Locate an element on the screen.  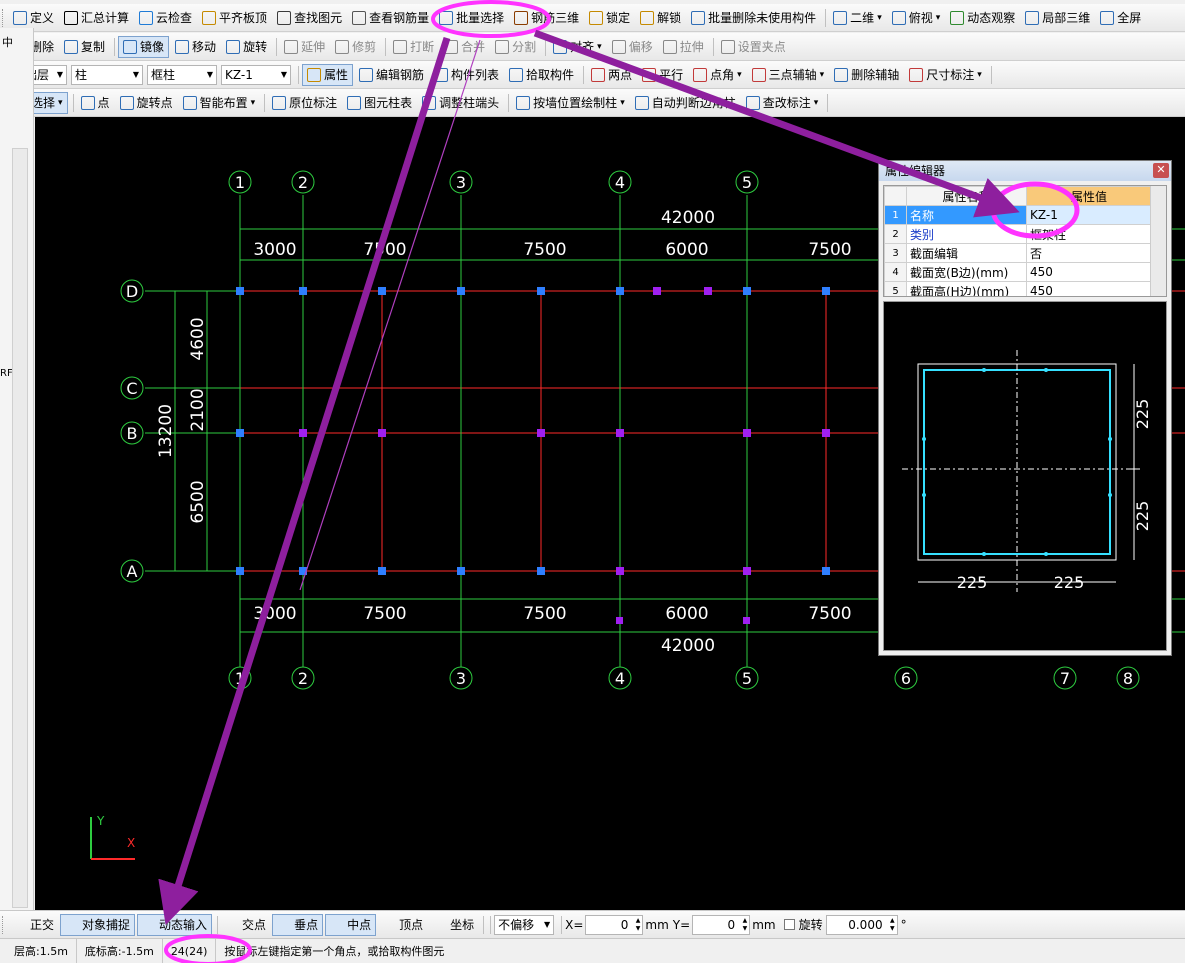
component-select: KZ-1 ▼ is located at coordinates (256, 74).